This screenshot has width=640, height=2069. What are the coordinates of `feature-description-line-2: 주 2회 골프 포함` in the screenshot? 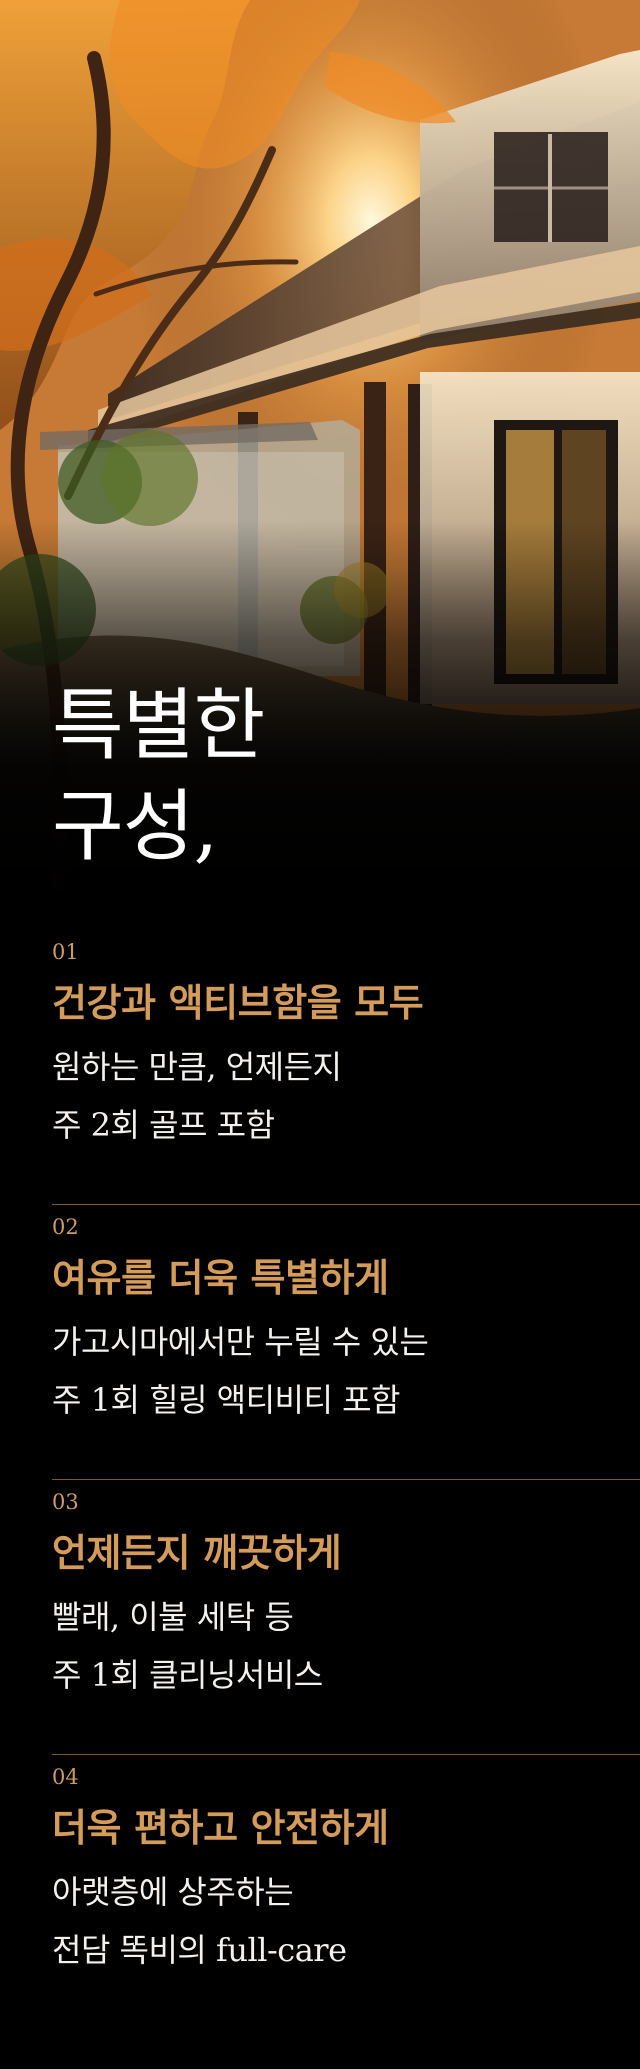 It's located at (163, 1125).